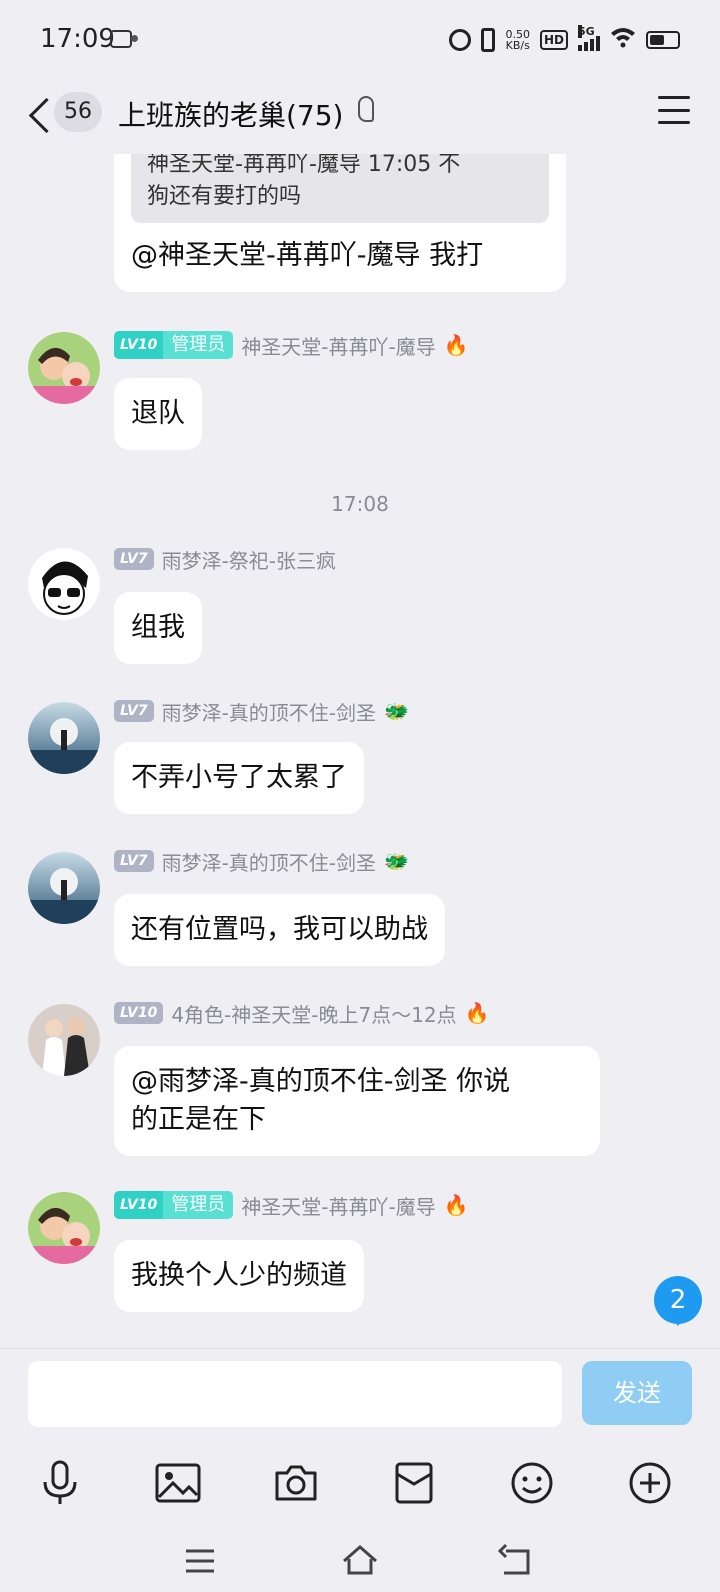  I want to click on system-nav-bar, so click(360, 1561).